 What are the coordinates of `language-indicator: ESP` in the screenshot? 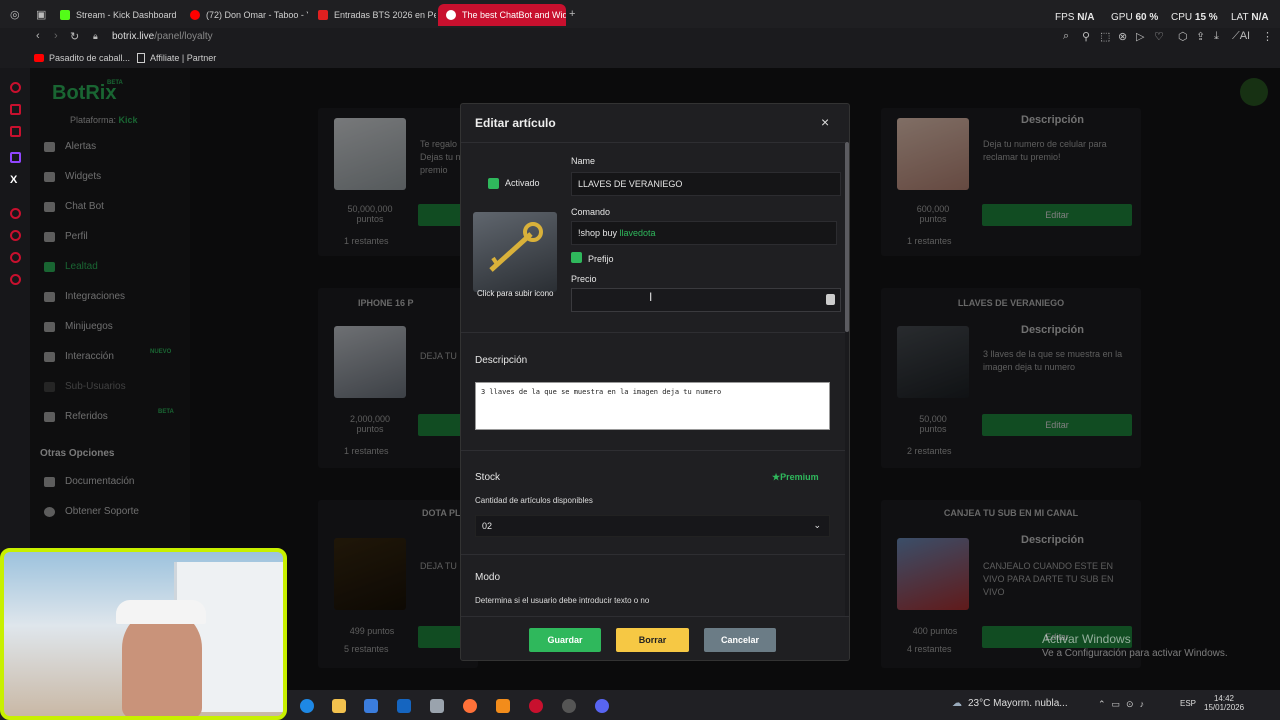 It's located at (1188, 703).